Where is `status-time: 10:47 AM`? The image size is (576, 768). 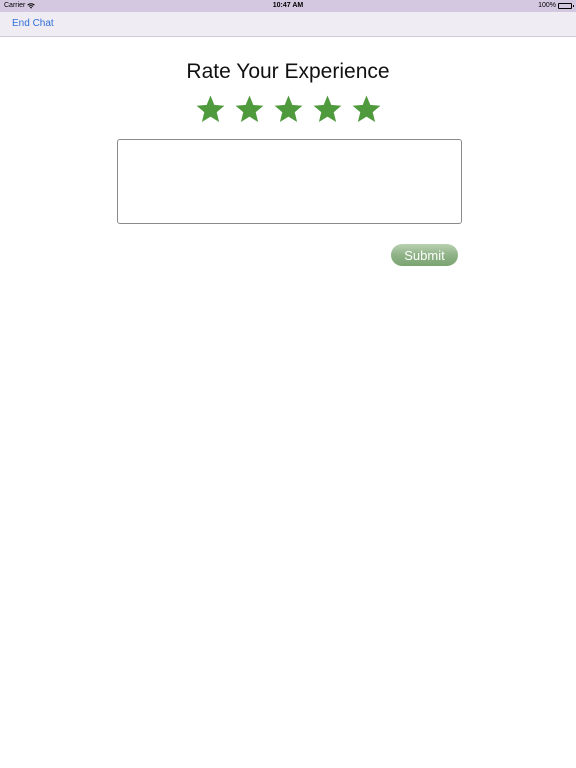 status-time: 10:47 AM is located at coordinates (288, 5).